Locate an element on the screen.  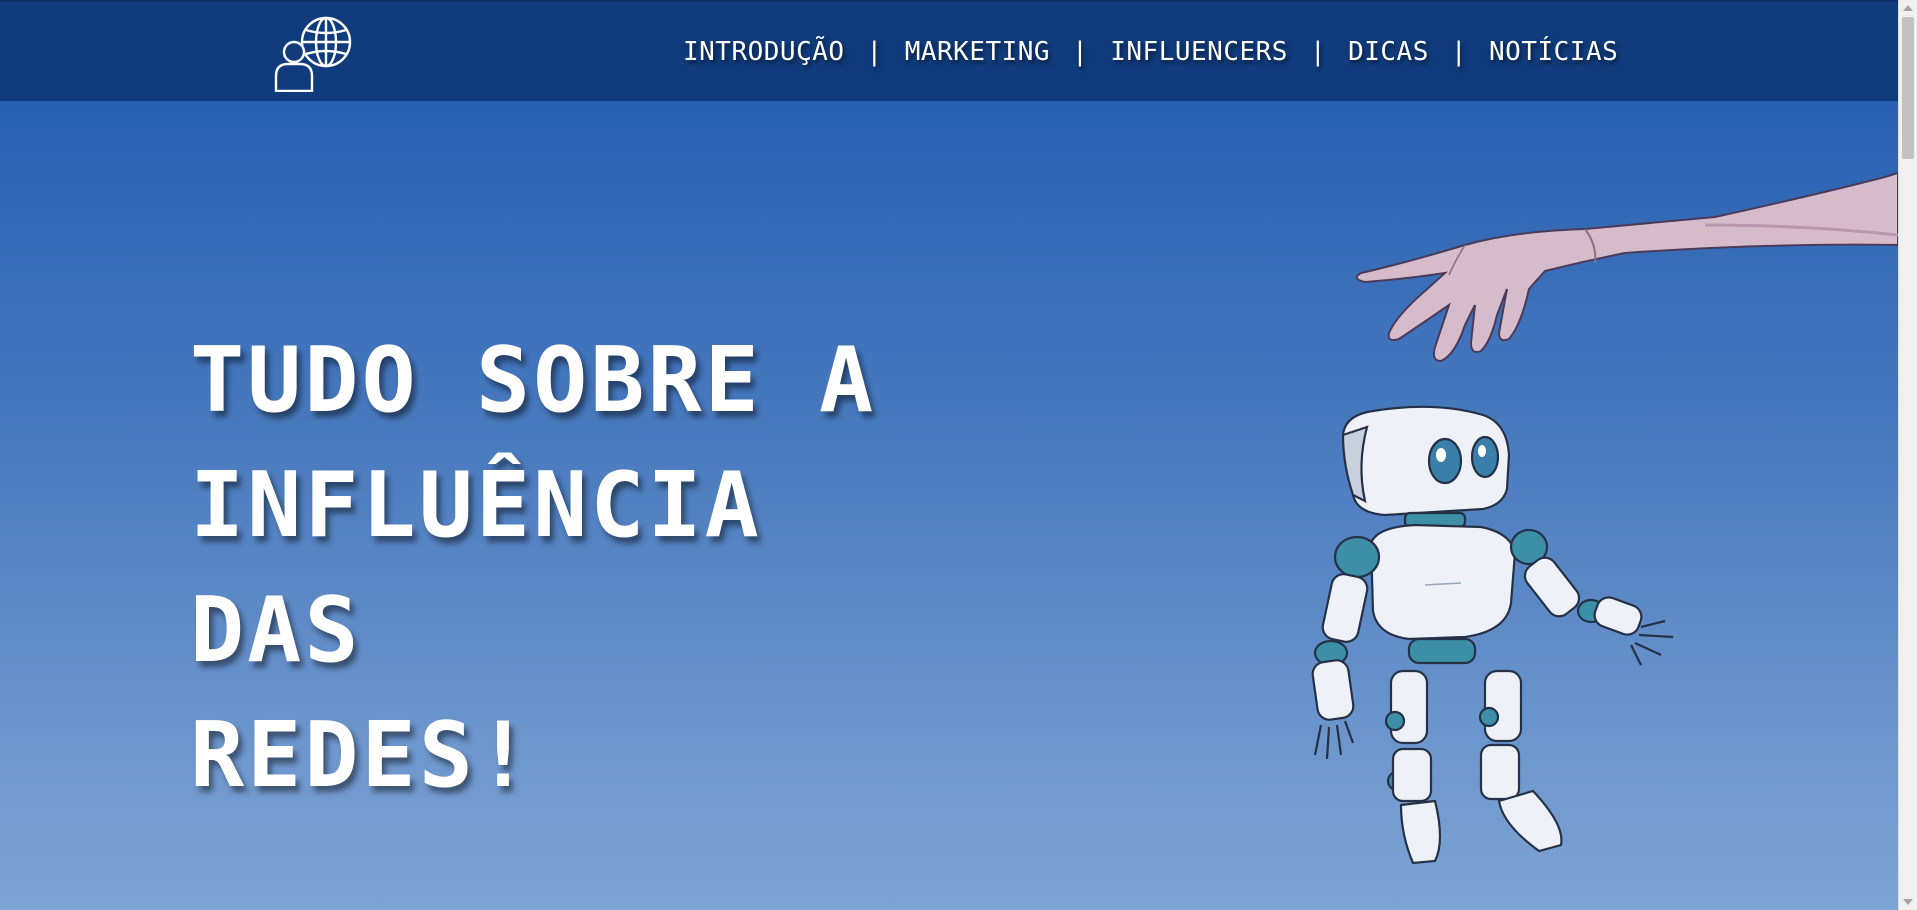
nav-item-influencers: INFLUENCERS is located at coordinates (1199, 52).